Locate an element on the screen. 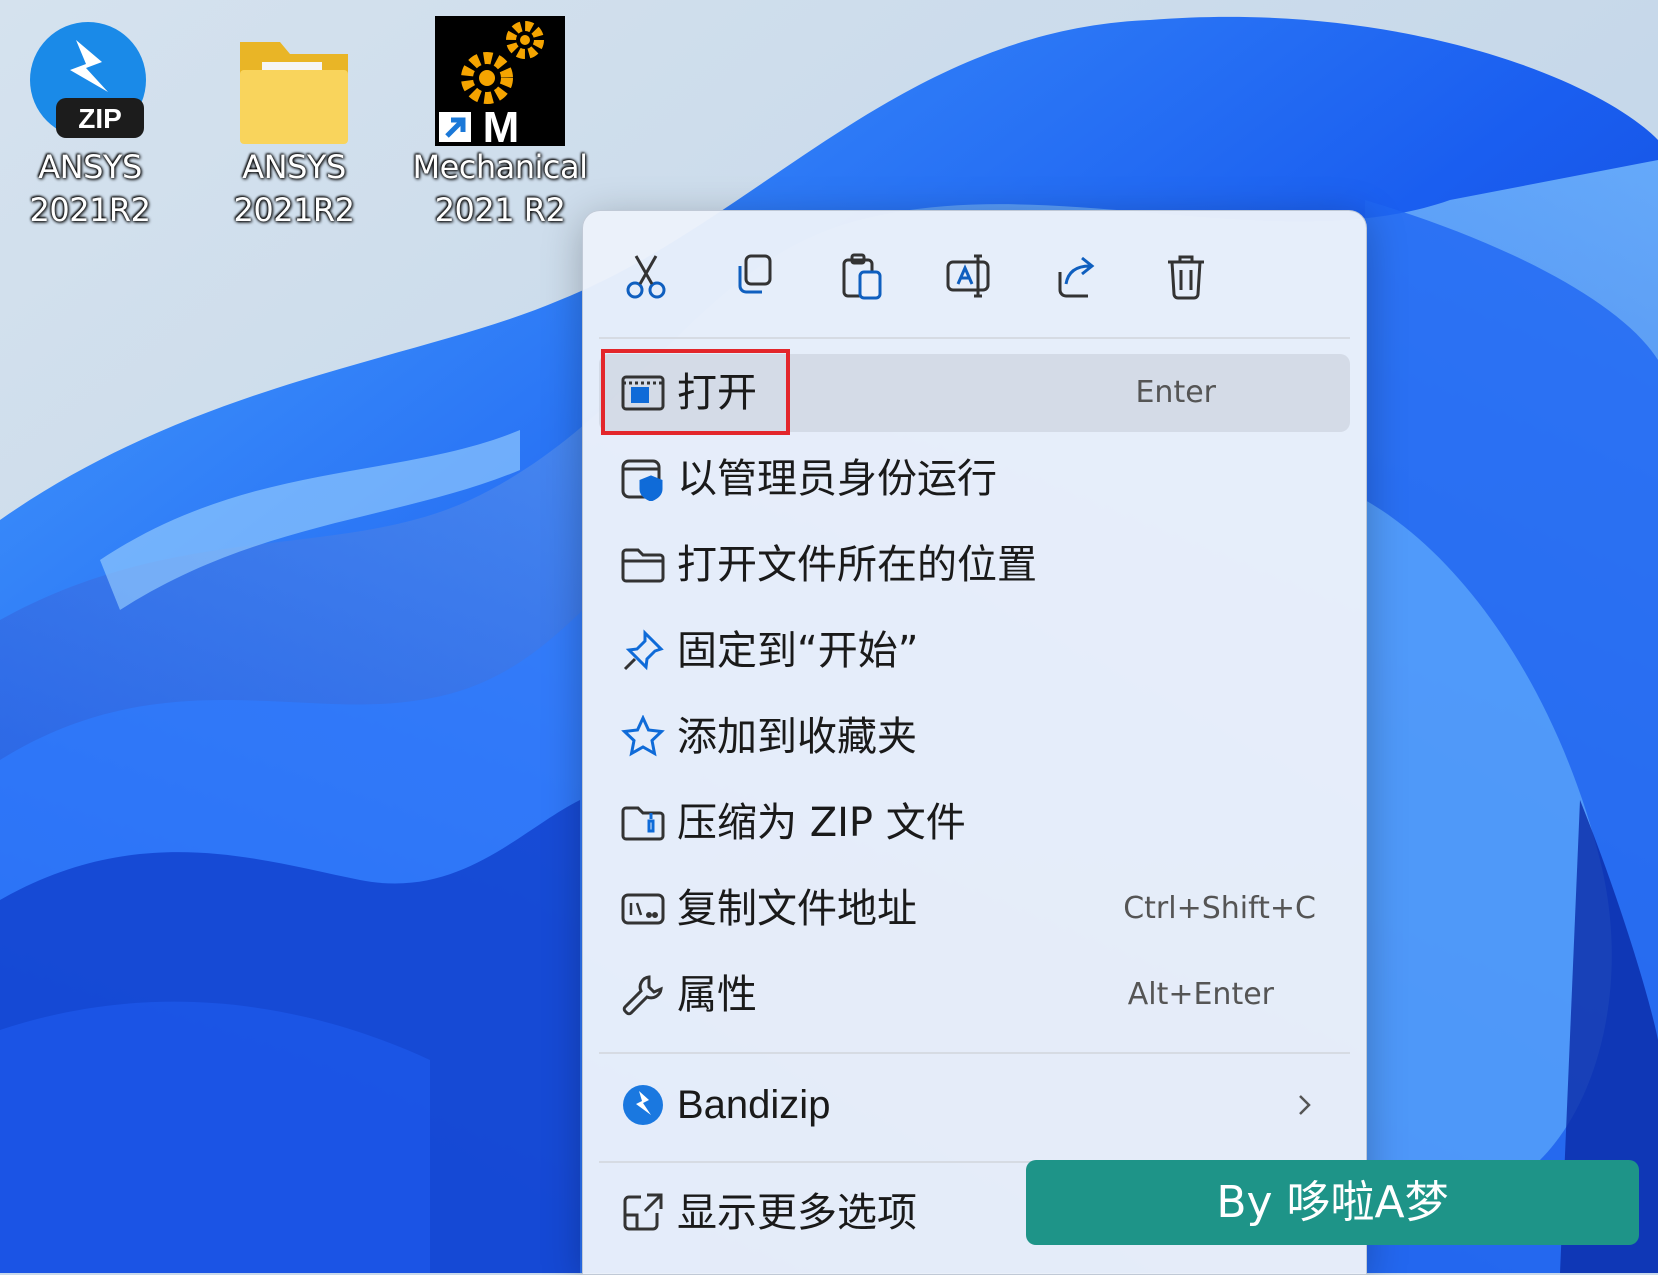  bandizip-zip-icon: ZIP is located at coordinates (88, 80).